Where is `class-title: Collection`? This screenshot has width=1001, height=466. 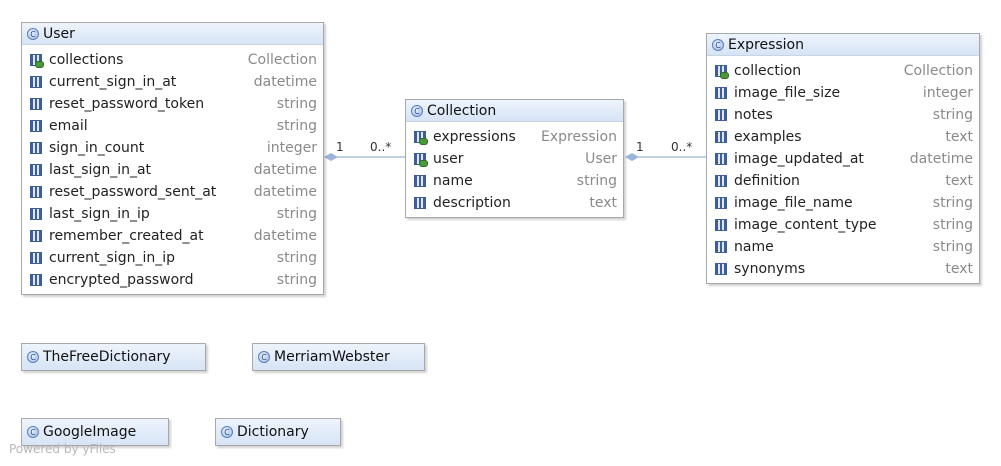
class-title: Collection is located at coordinates (462, 110).